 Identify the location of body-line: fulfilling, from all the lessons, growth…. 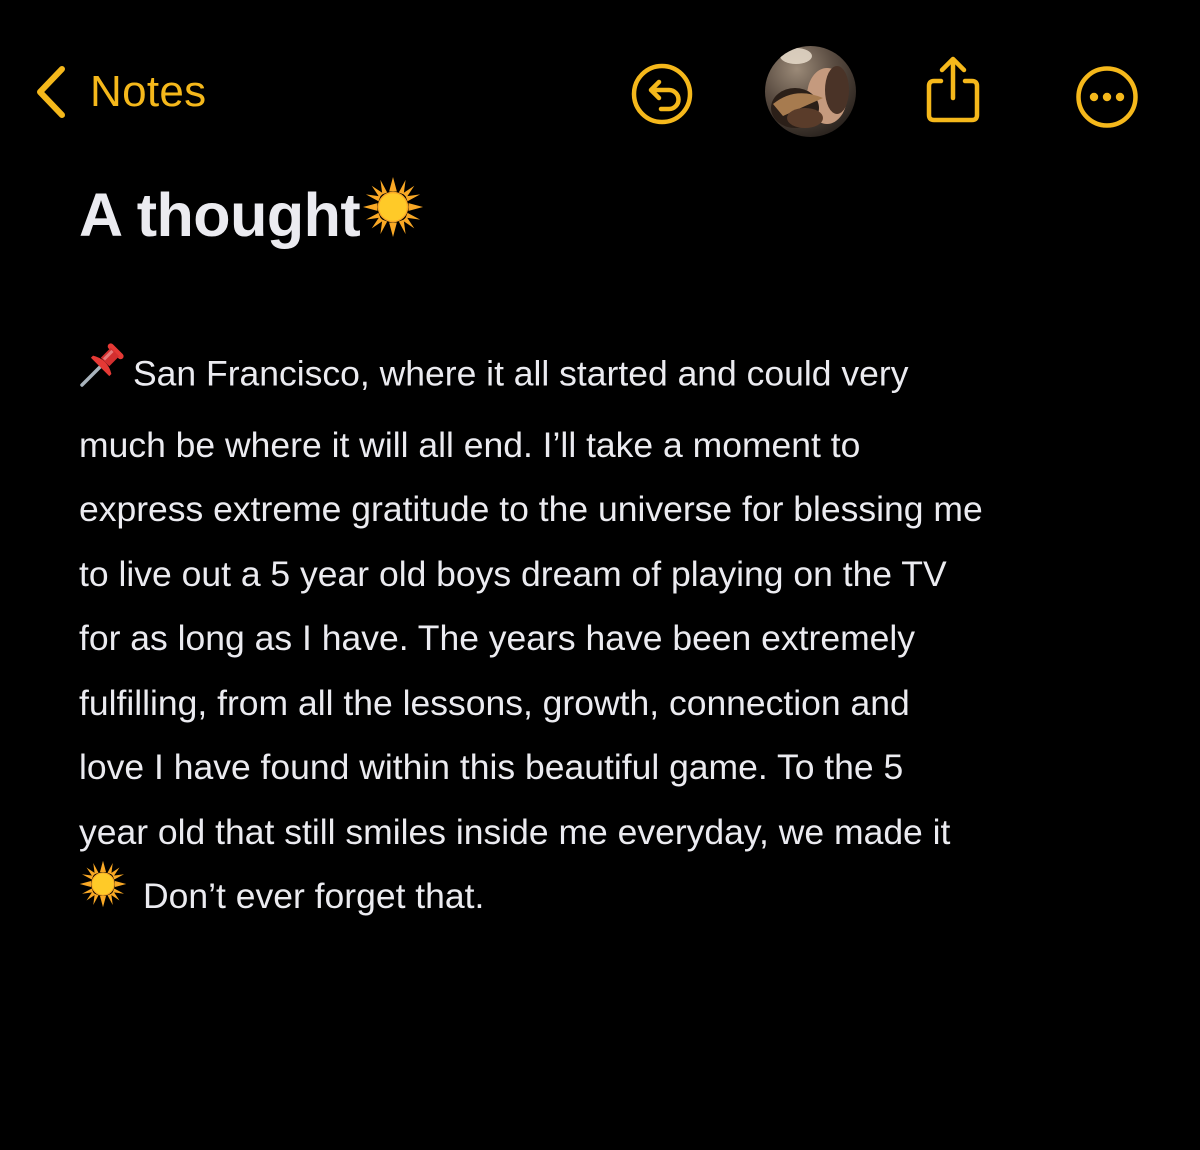
(494, 702).